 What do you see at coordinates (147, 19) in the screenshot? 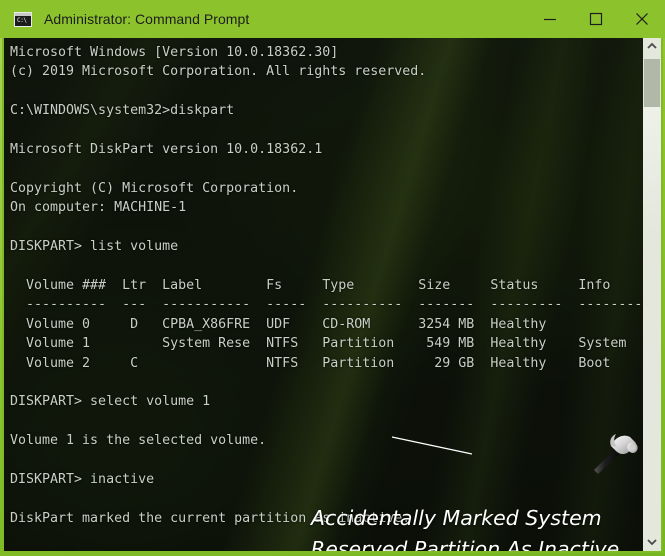
I see `window-title: Administrator: Command Prompt` at bounding box center [147, 19].